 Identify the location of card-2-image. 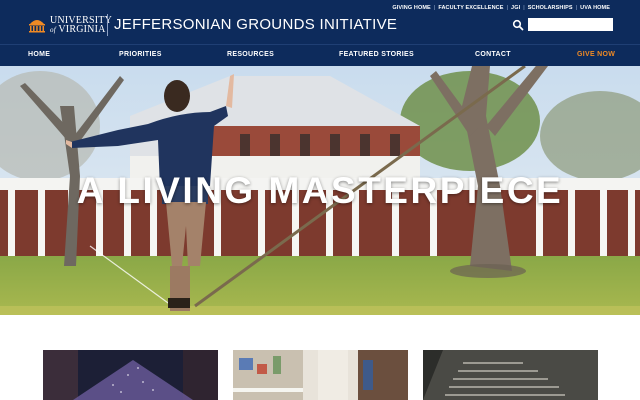
(320, 375).